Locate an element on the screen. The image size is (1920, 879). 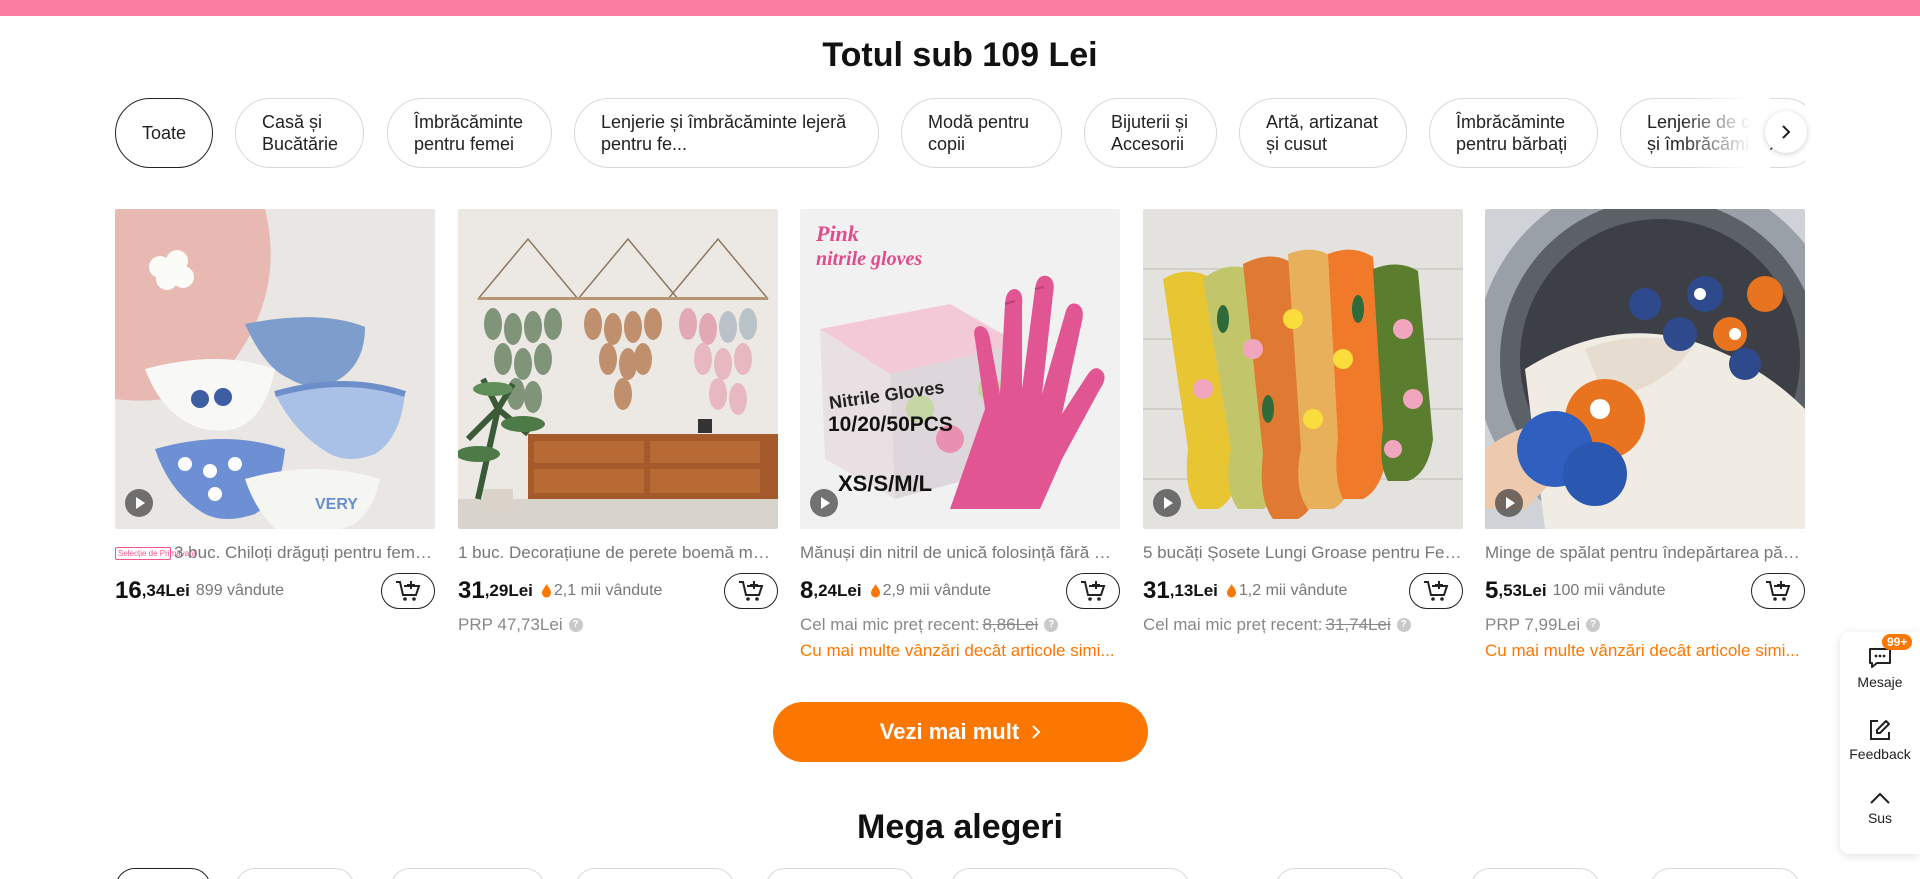
category-label: Îmbrăcăminte pentru bărbați is located at coordinates (1512, 133).